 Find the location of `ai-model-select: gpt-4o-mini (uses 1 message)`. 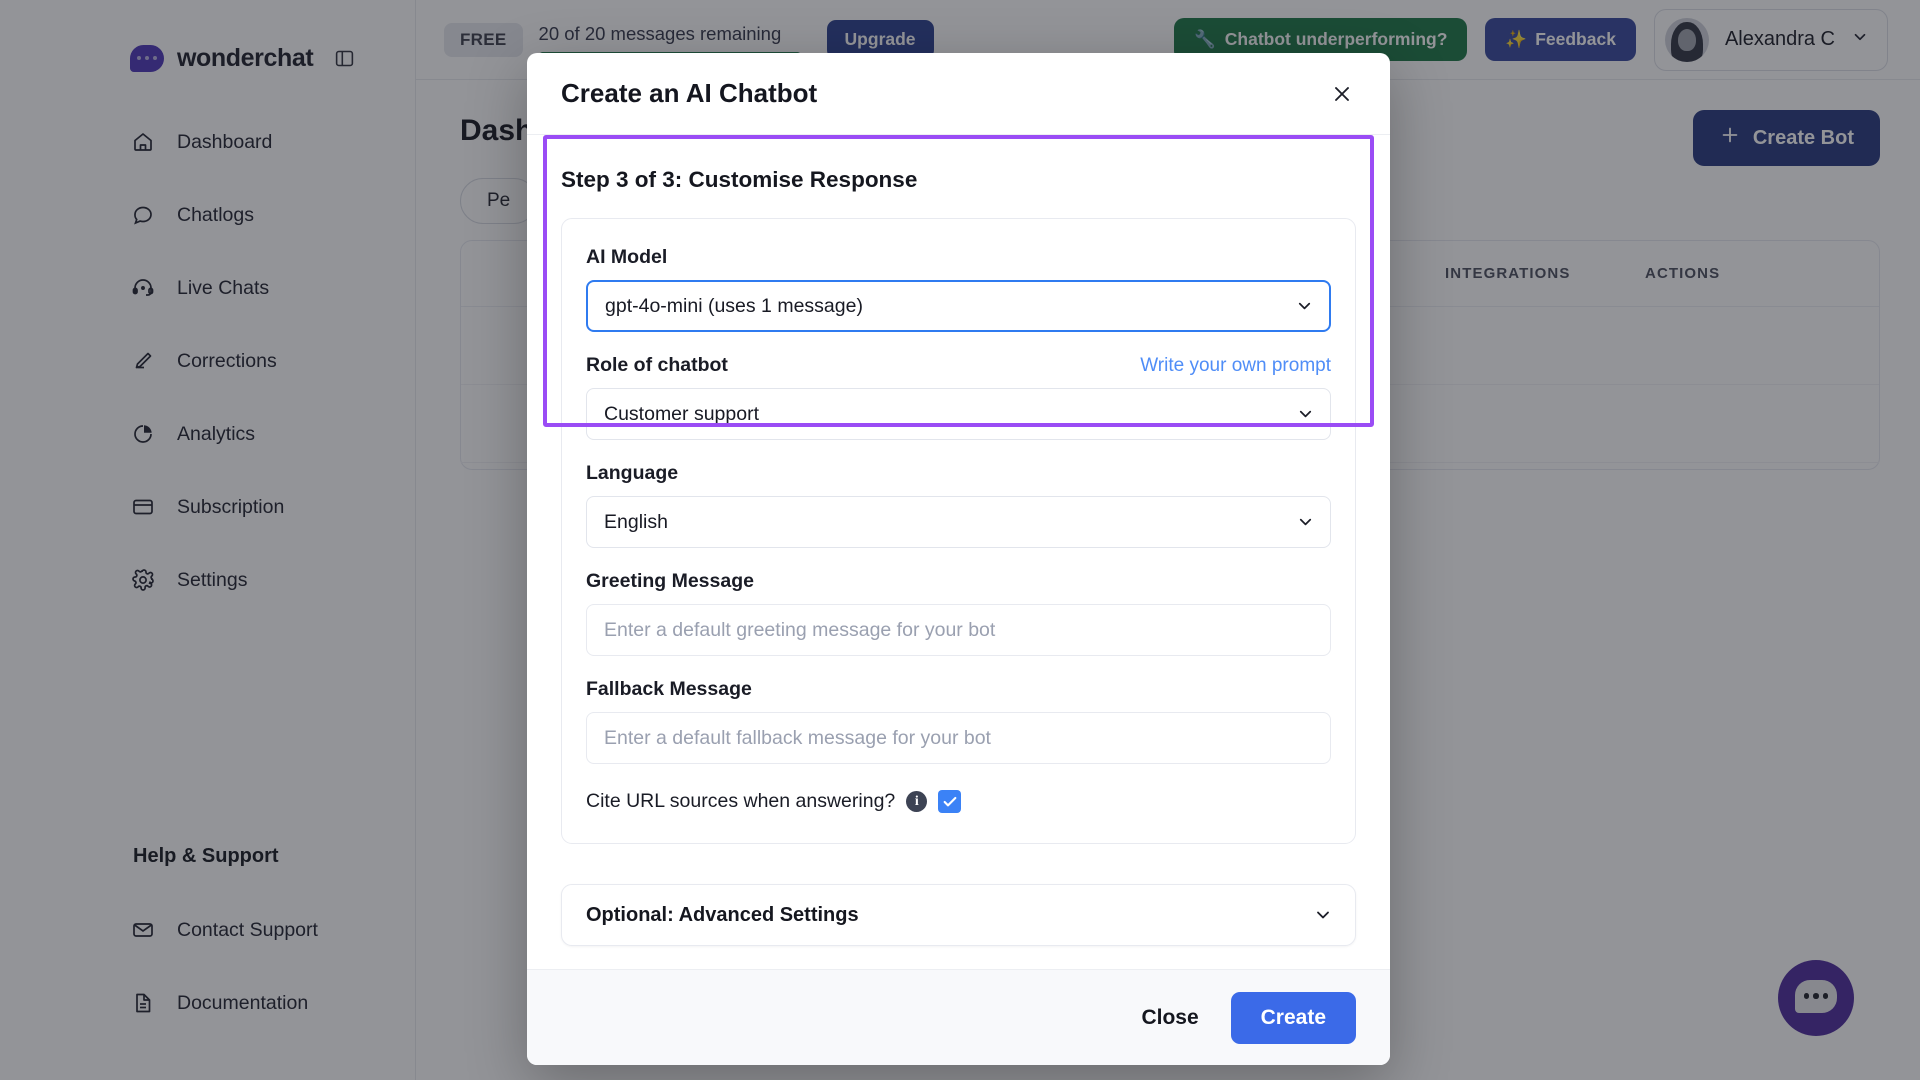

ai-model-select: gpt-4o-mini (uses 1 message) is located at coordinates (958, 306).